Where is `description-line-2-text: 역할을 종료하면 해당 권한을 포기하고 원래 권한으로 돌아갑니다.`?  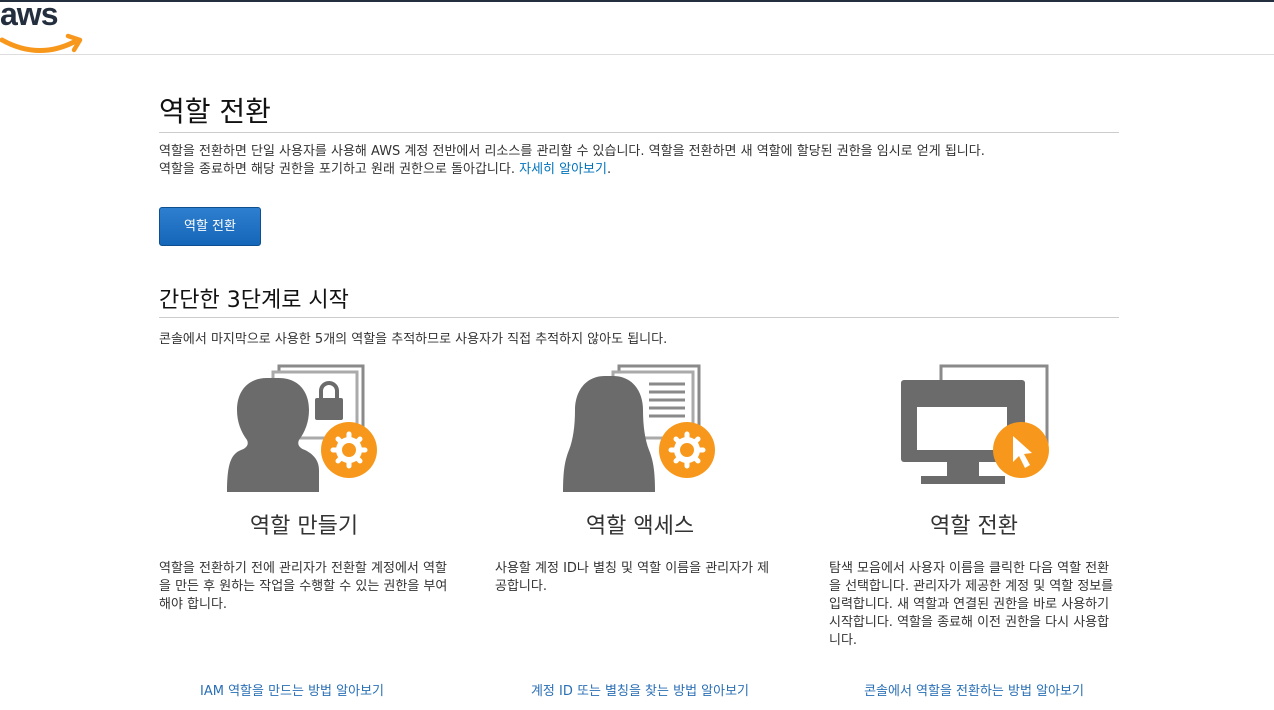 description-line-2-text: 역할을 종료하면 해당 권한을 포기하고 원래 권한으로 돌아갑니다. is located at coordinates (337, 169).